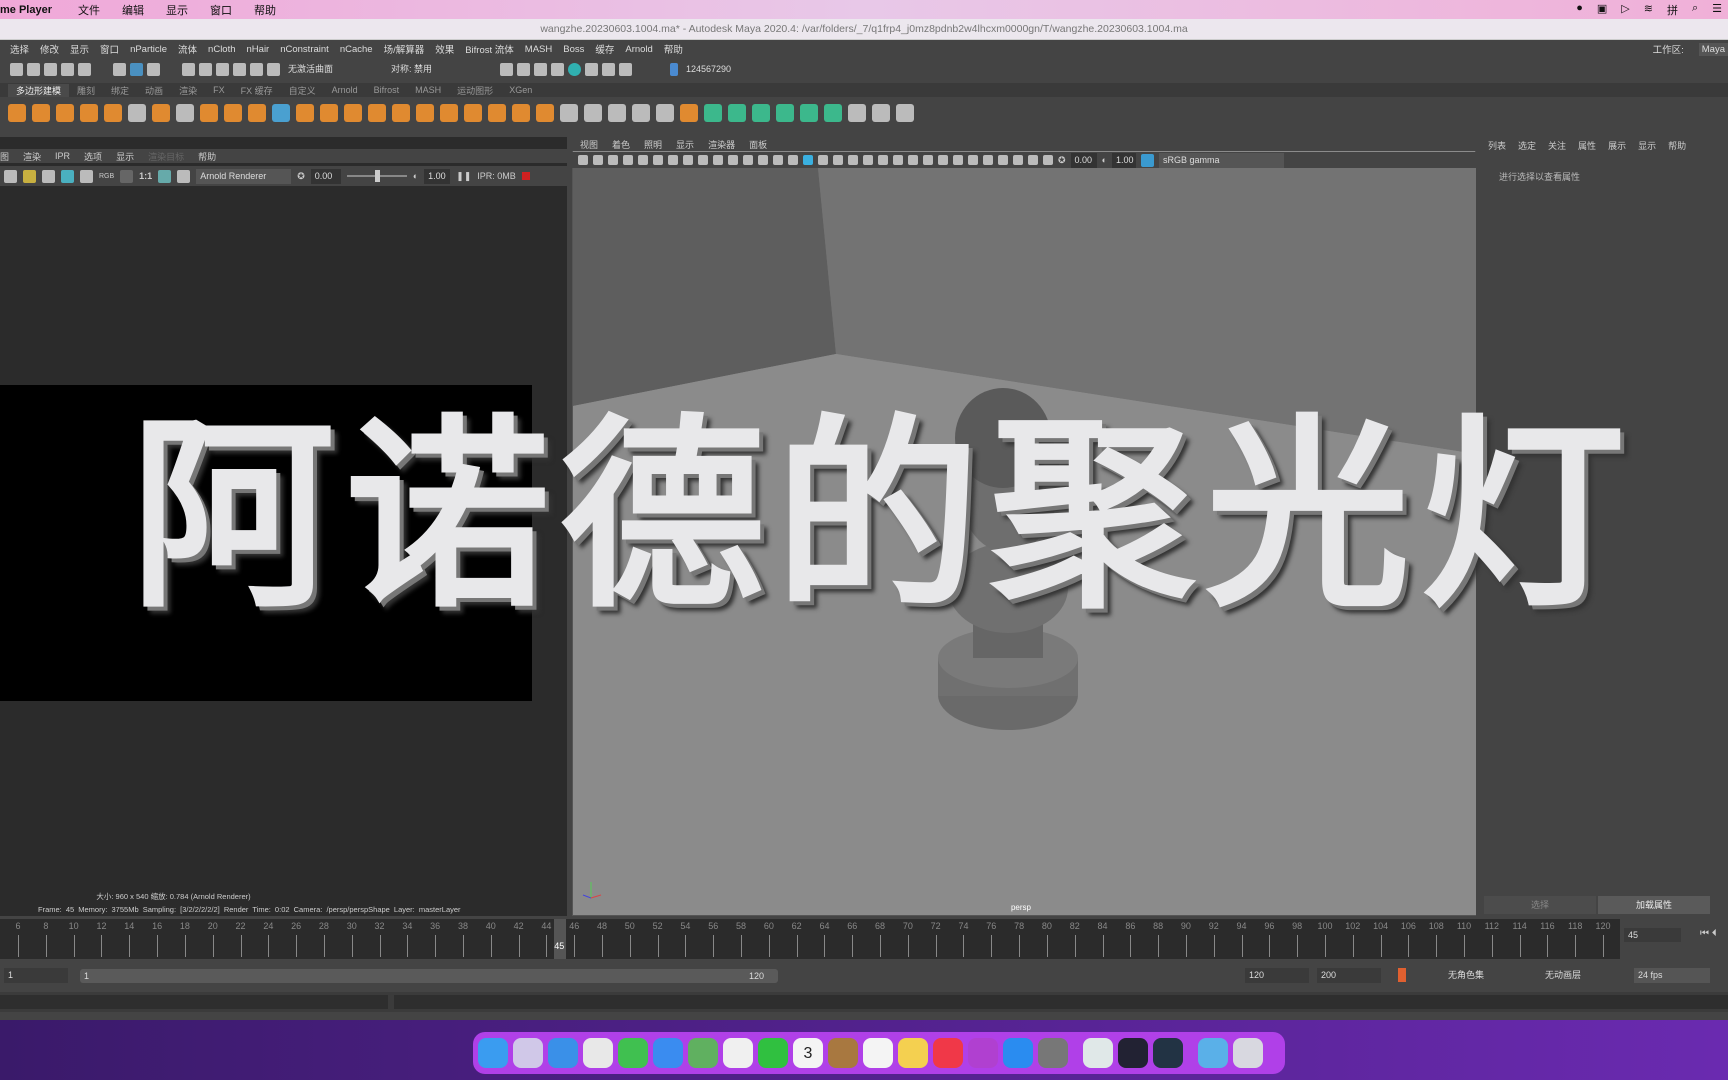  Describe the element at coordinates (1578, 975) in the screenshot. I see `anim-layer-dropdown: 无动画层` at that location.